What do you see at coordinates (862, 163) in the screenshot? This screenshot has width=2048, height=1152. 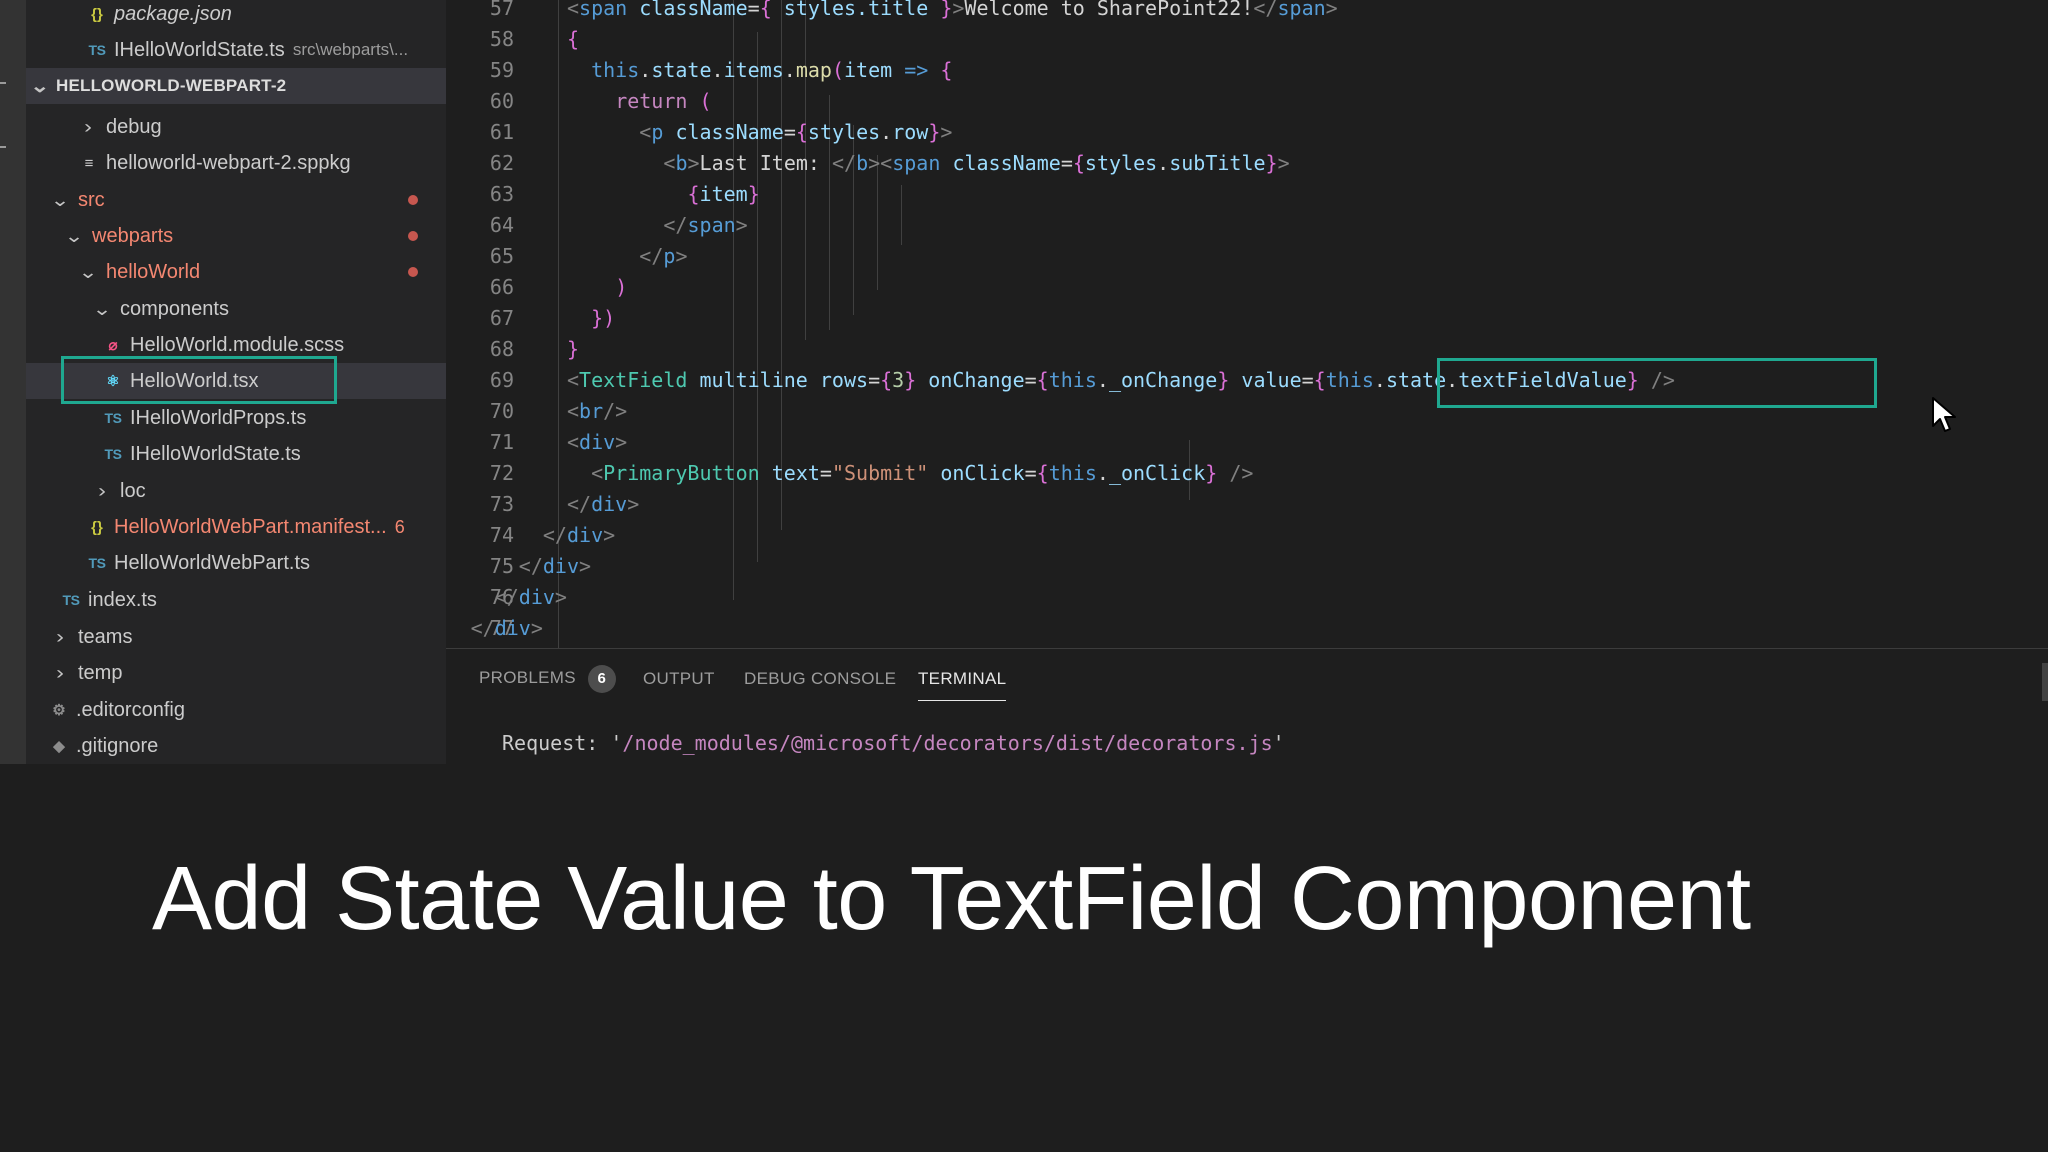 I see `code-token: b` at bounding box center [862, 163].